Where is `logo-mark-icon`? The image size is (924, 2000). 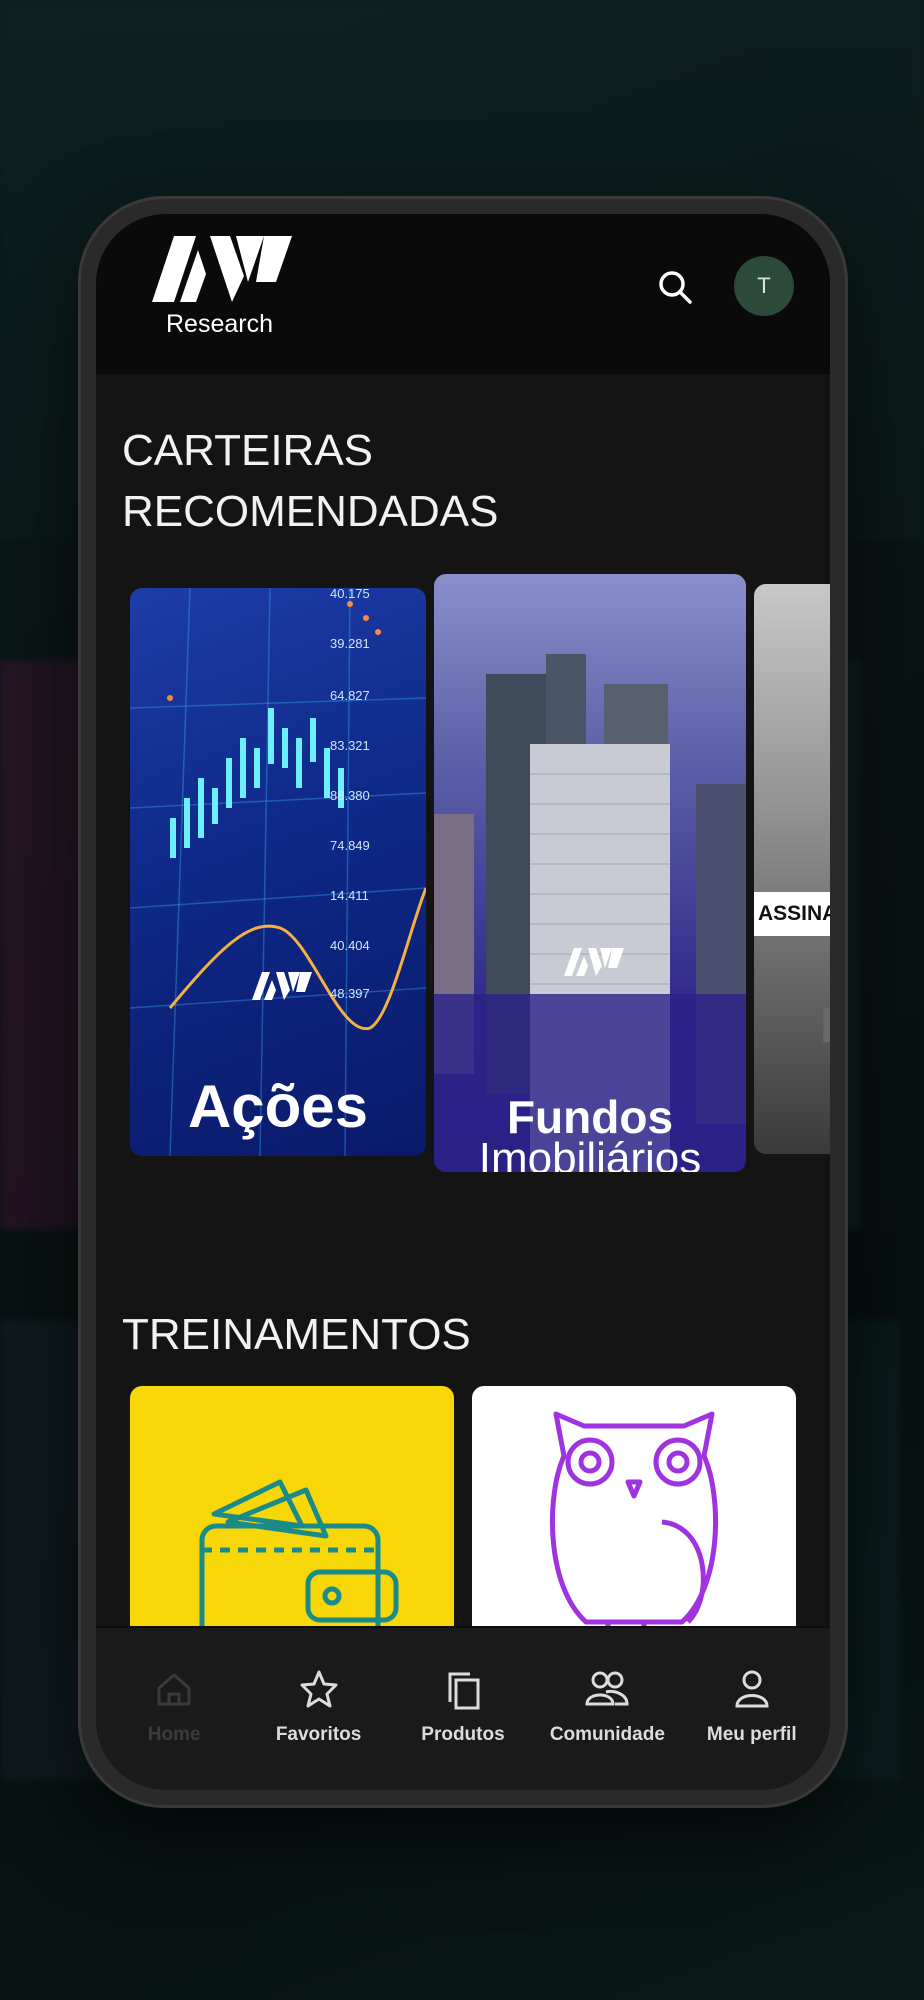
logo-mark-icon is located at coordinates (222, 269).